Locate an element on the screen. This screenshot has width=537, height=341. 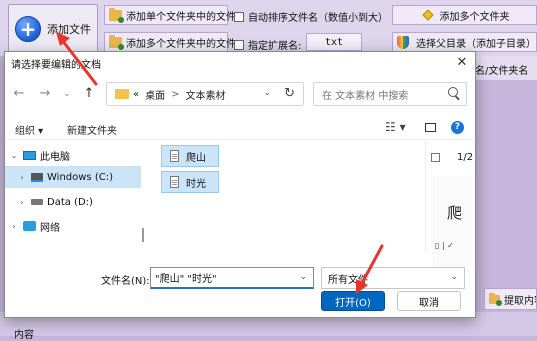
arrow-to-open-button is located at coordinates (372, 264).